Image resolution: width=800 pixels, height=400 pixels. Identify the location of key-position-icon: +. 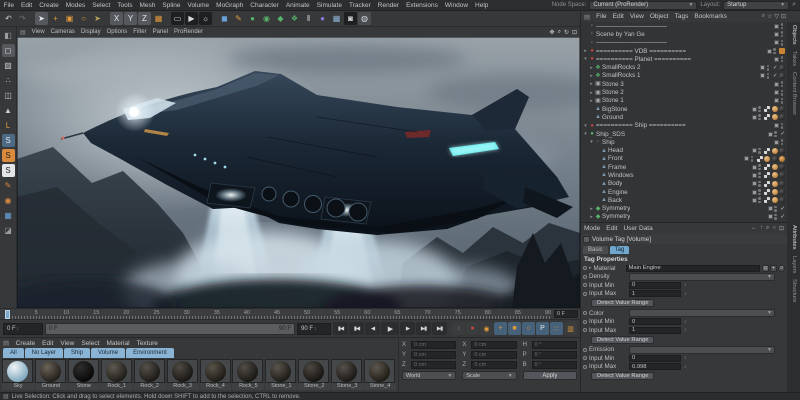
(500, 328).